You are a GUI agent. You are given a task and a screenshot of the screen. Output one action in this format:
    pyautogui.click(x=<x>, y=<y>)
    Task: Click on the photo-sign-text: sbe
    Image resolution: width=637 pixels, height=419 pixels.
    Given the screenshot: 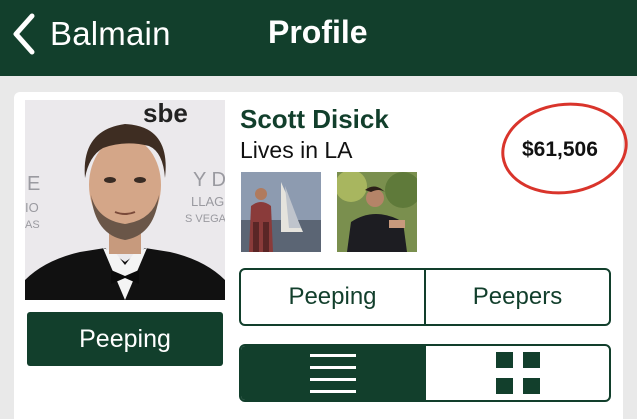 What is the action you would take?
    pyautogui.click(x=165, y=114)
    